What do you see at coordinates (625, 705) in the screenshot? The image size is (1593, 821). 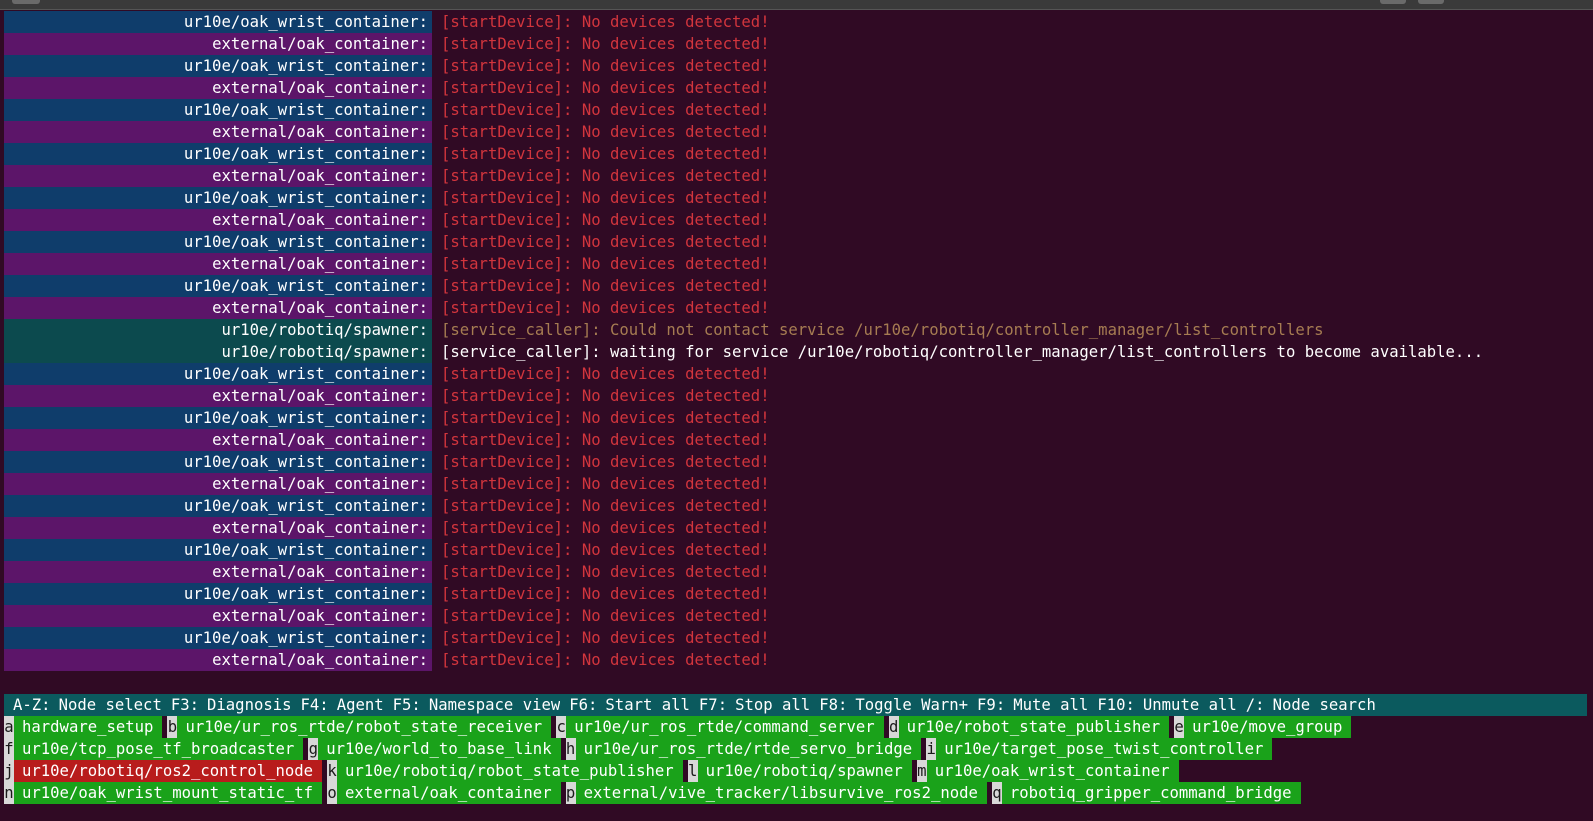 I see `hotkey-item: F6: Start all` at bounding box center [625, 705].